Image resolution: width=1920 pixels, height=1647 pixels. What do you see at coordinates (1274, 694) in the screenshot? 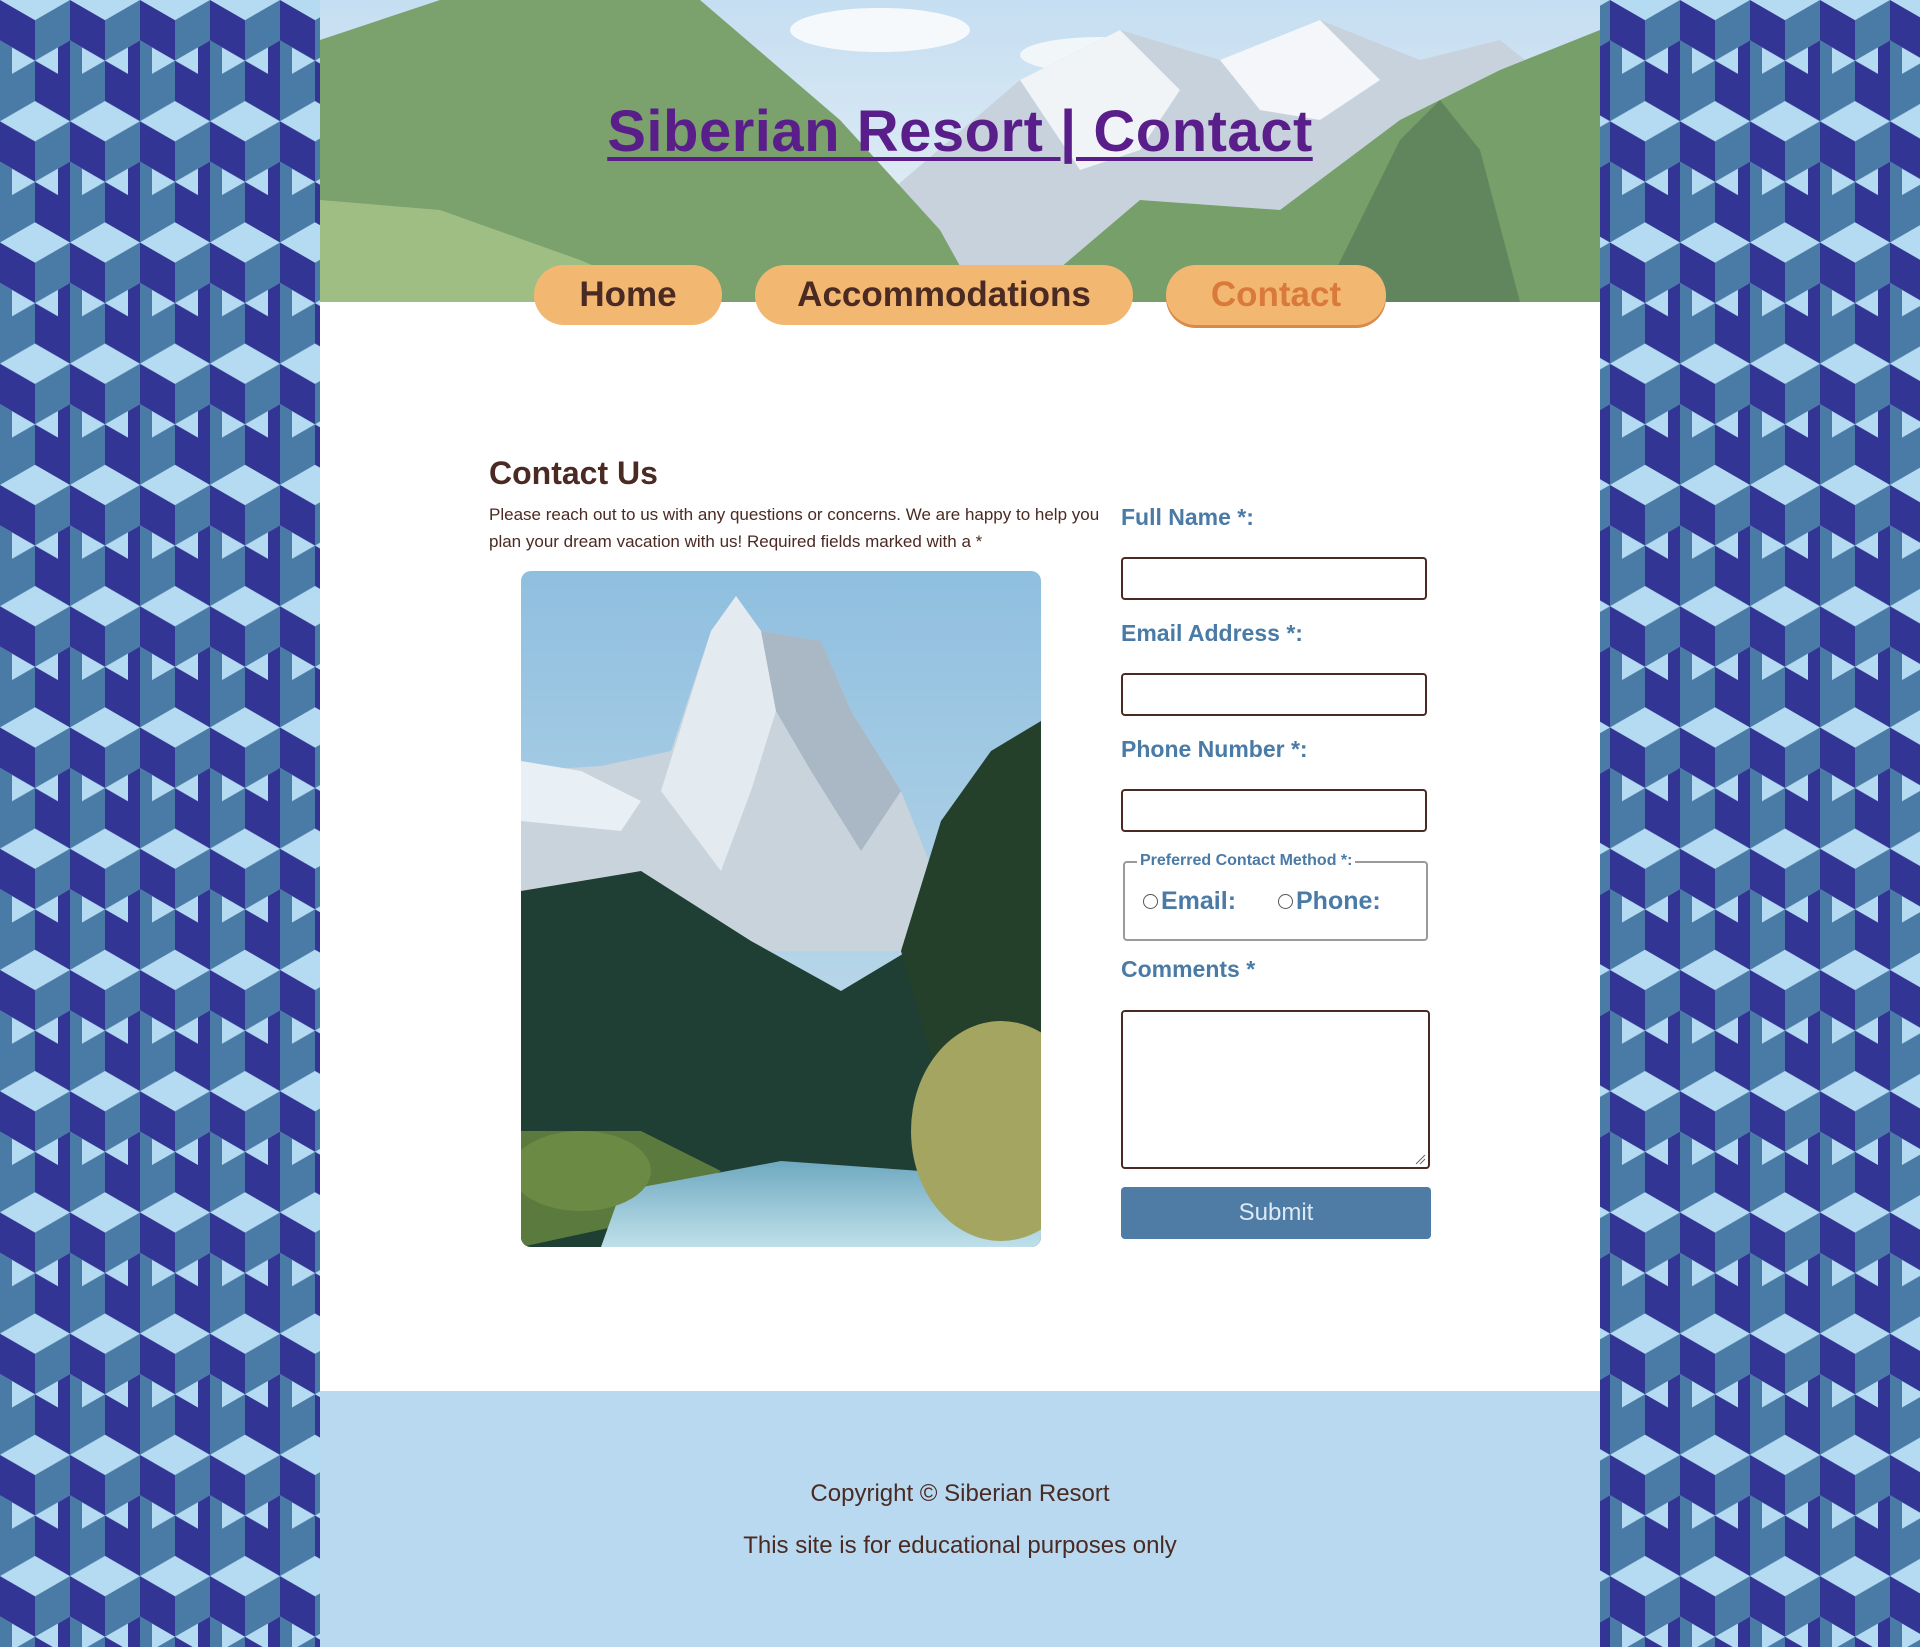
I see `email-address-input` at bounding box center [1274, 694].